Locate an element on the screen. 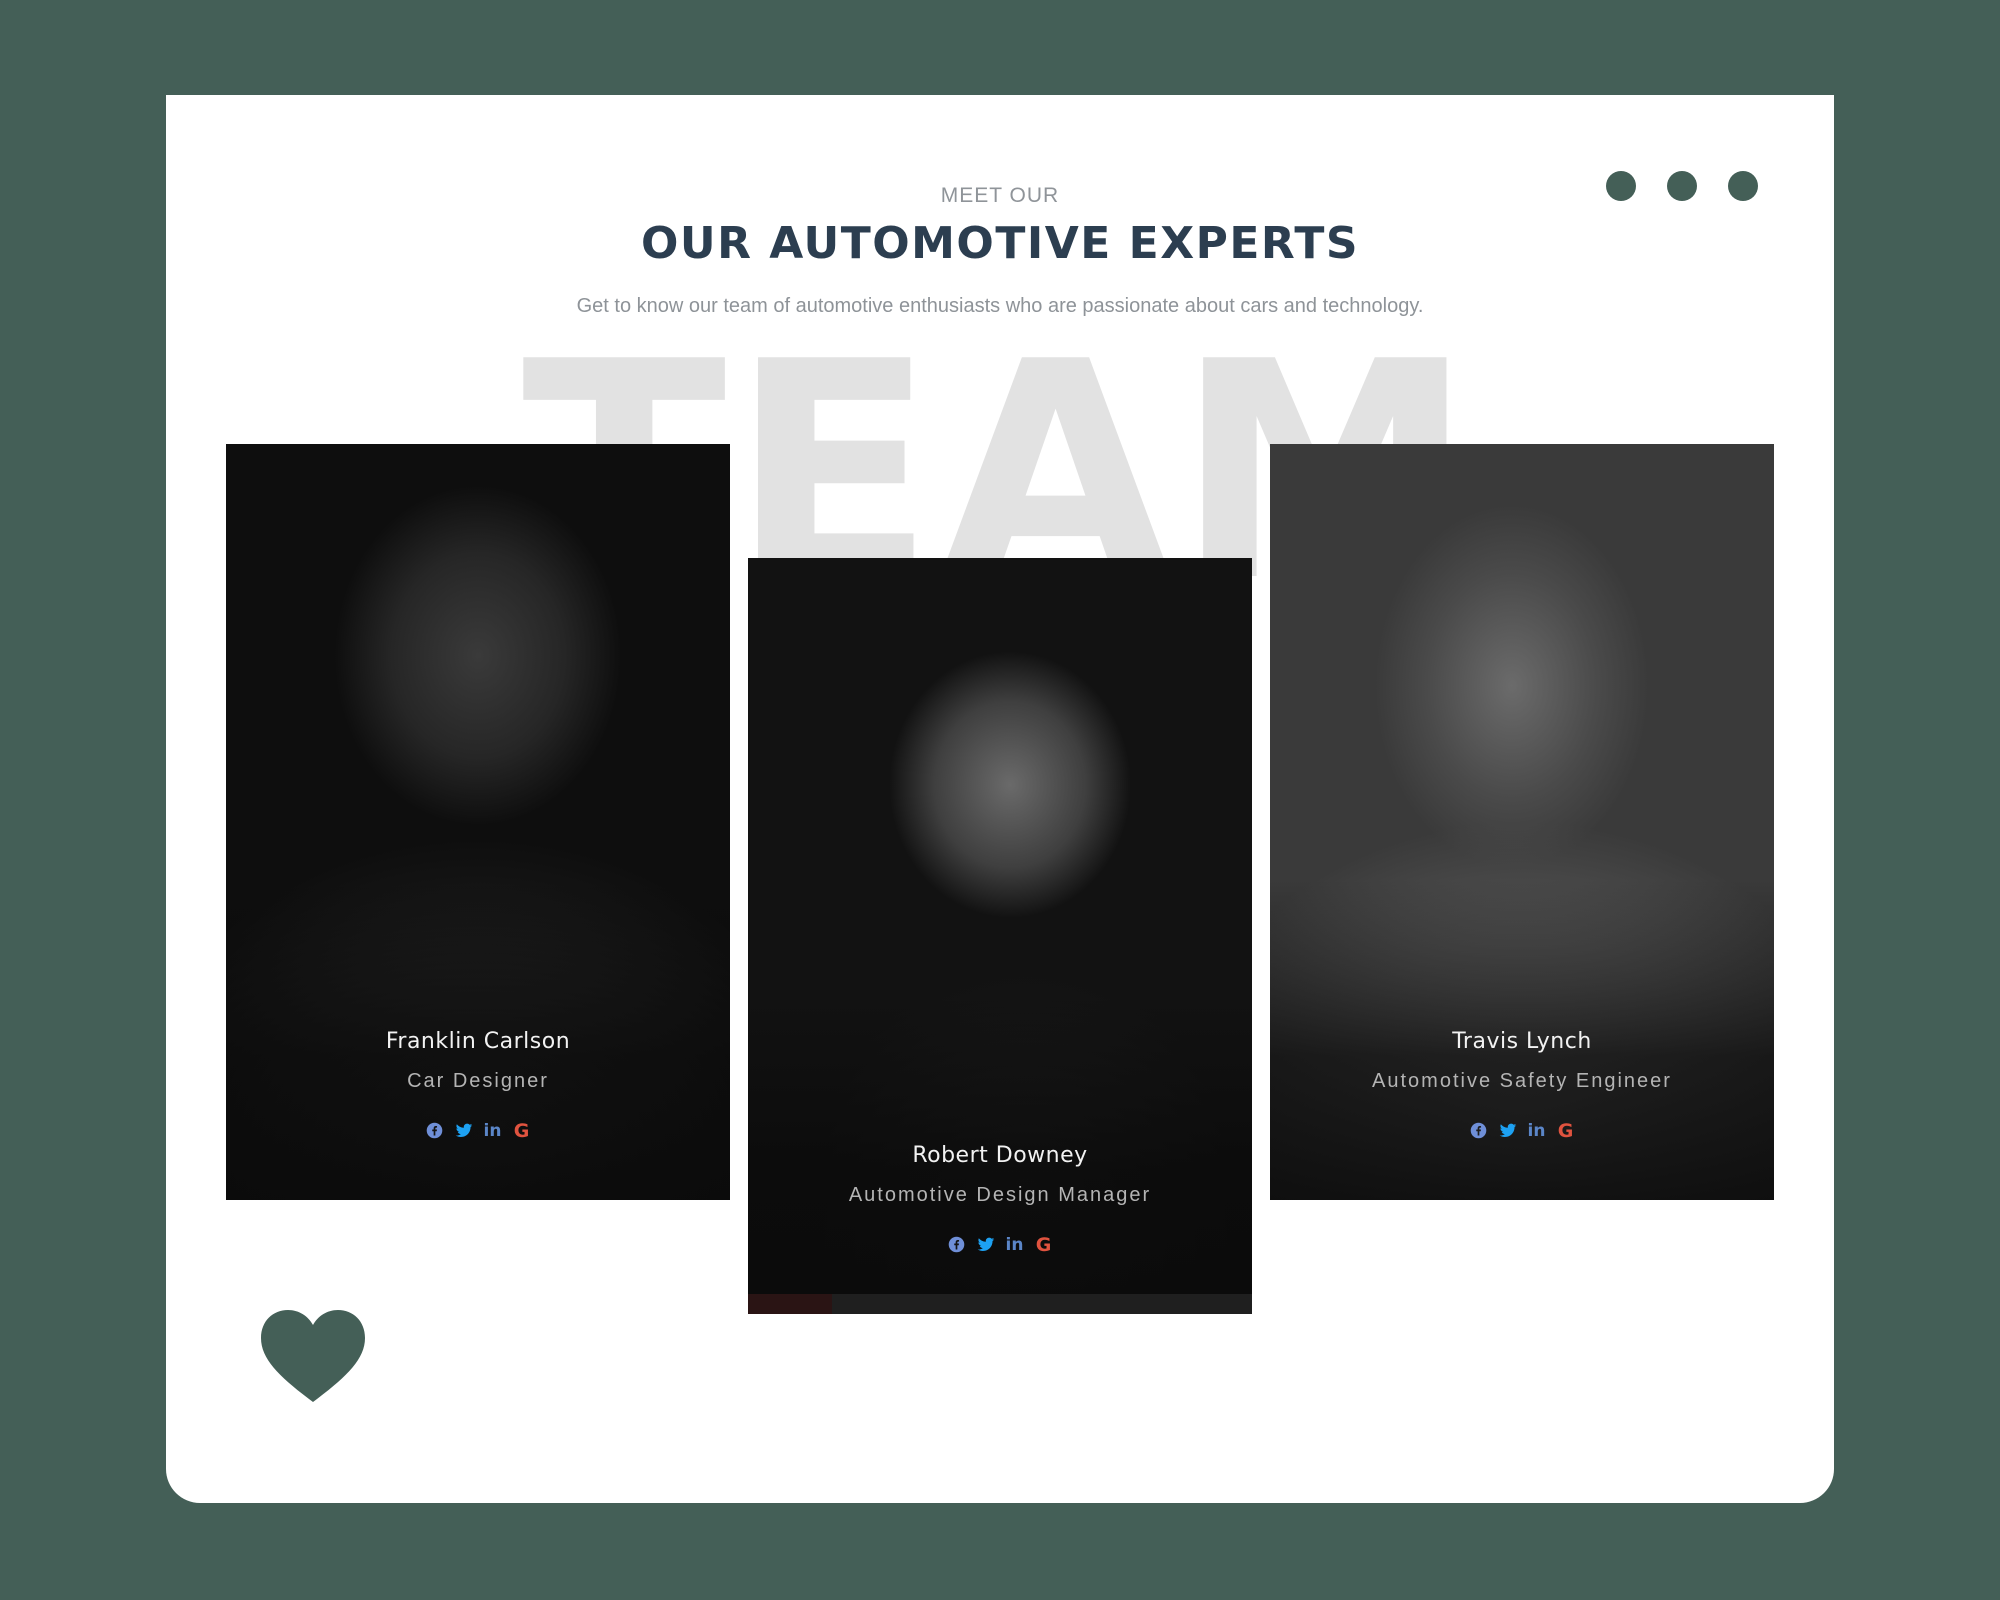  team-member-role: Car Designer is located at coordinates (478, 1081).